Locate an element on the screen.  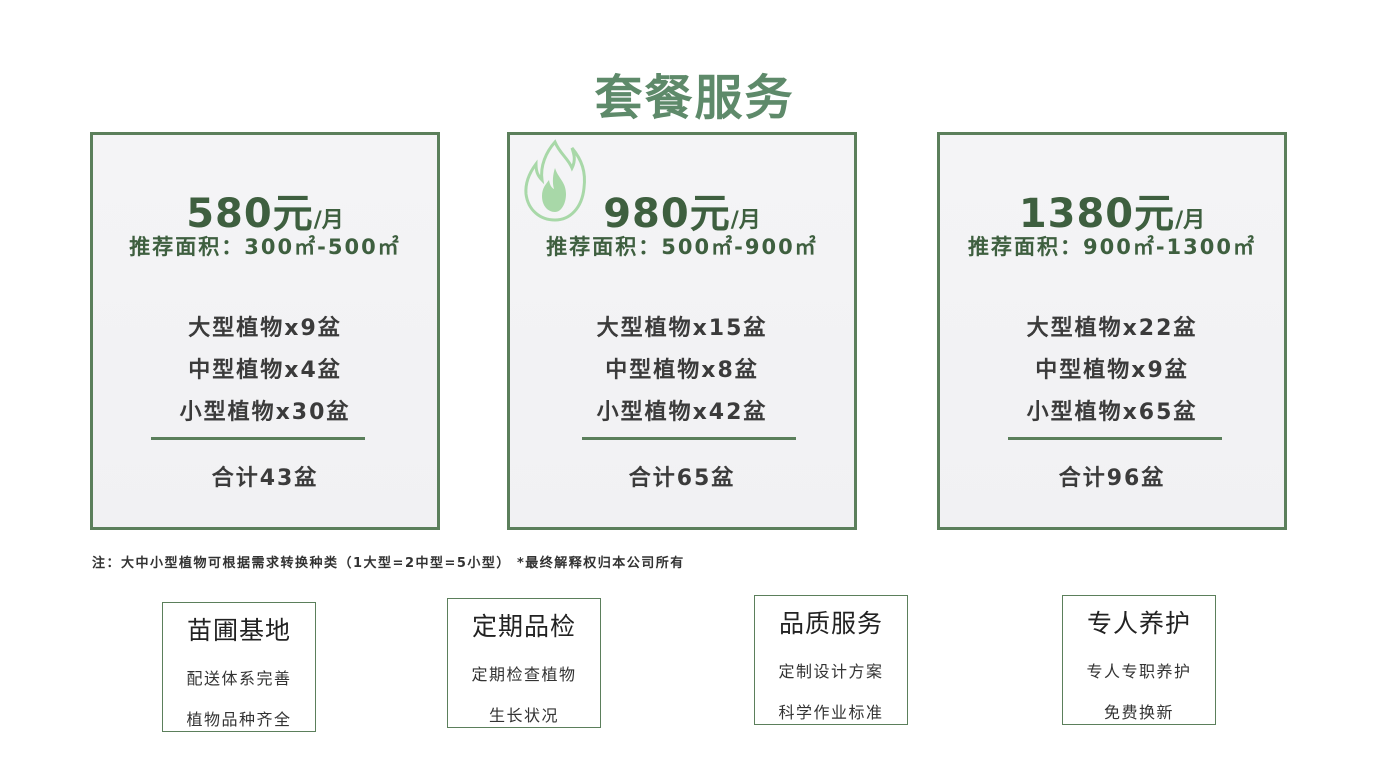
plant-total: 合计65盆 is located at coordinates (682, 478).